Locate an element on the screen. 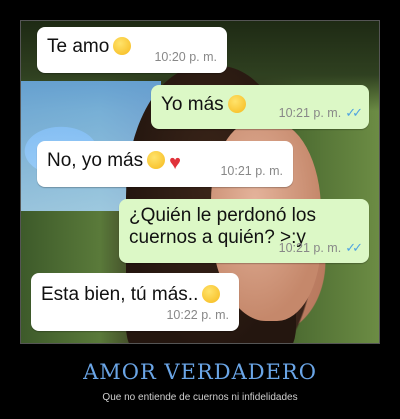 This screenshot has height=419, width=400. message-bubble-outgoing: Yo más 10:21 p. m. ✓✓ is located at coordinates (260, 107).